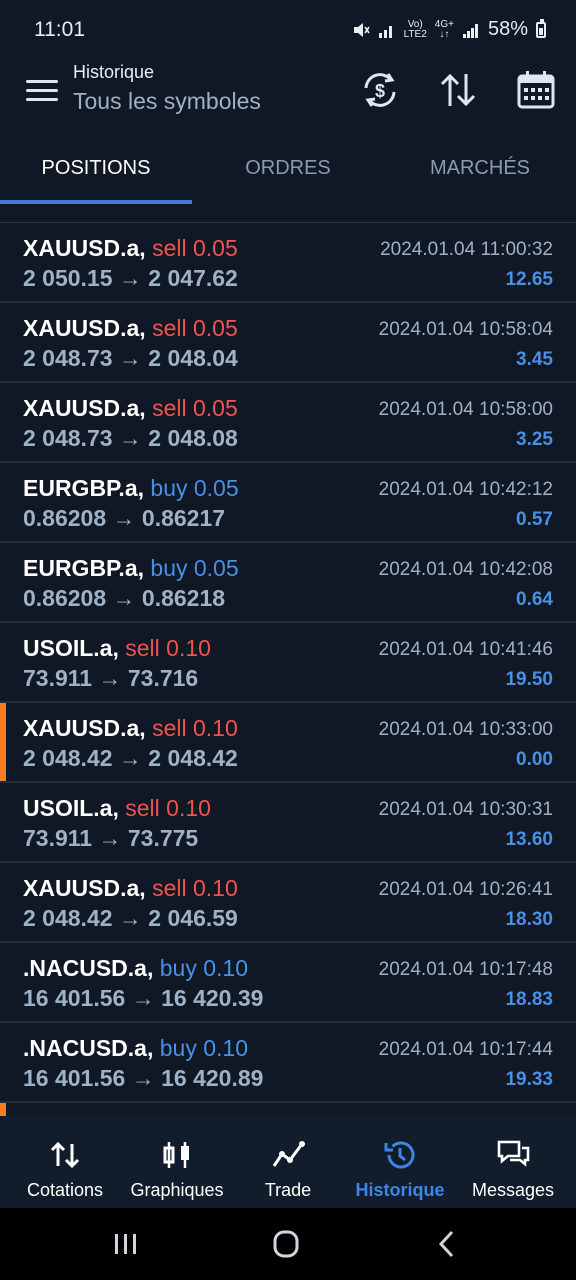  I want to click on calendar-icon, so click(536, 90).